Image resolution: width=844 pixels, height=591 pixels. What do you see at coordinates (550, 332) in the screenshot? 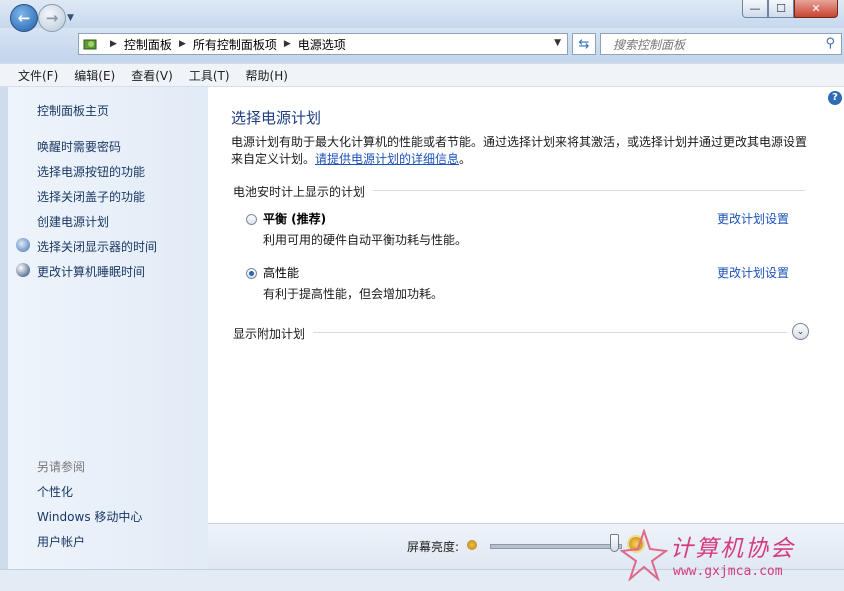
I see `additional-divider` at bounding box center [550, 332].